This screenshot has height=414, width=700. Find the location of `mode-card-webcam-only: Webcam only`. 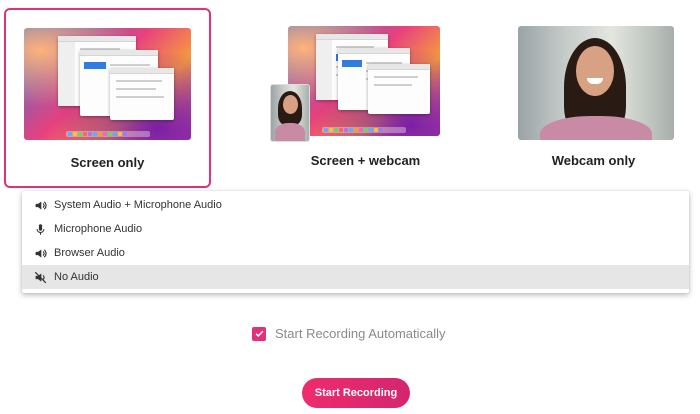

mode-card-webcam-only: Webcam only is located at coordinates (593, 98).